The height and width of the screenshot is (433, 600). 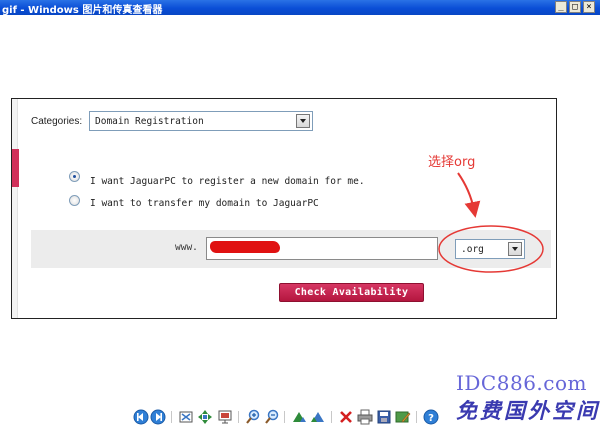 What do you see at coordinates (384, 417) in the screenshot?
I see `save-icon` at bounding box center [384, 417].